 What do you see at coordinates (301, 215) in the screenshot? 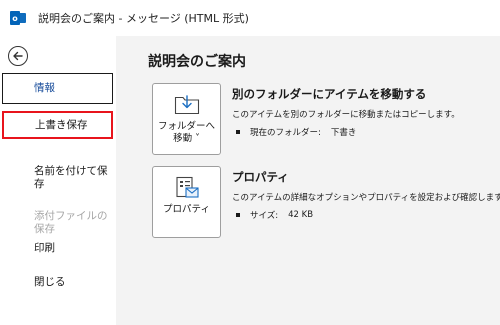
I see `size-value: 42 KB` at bounding box center [301, 215].